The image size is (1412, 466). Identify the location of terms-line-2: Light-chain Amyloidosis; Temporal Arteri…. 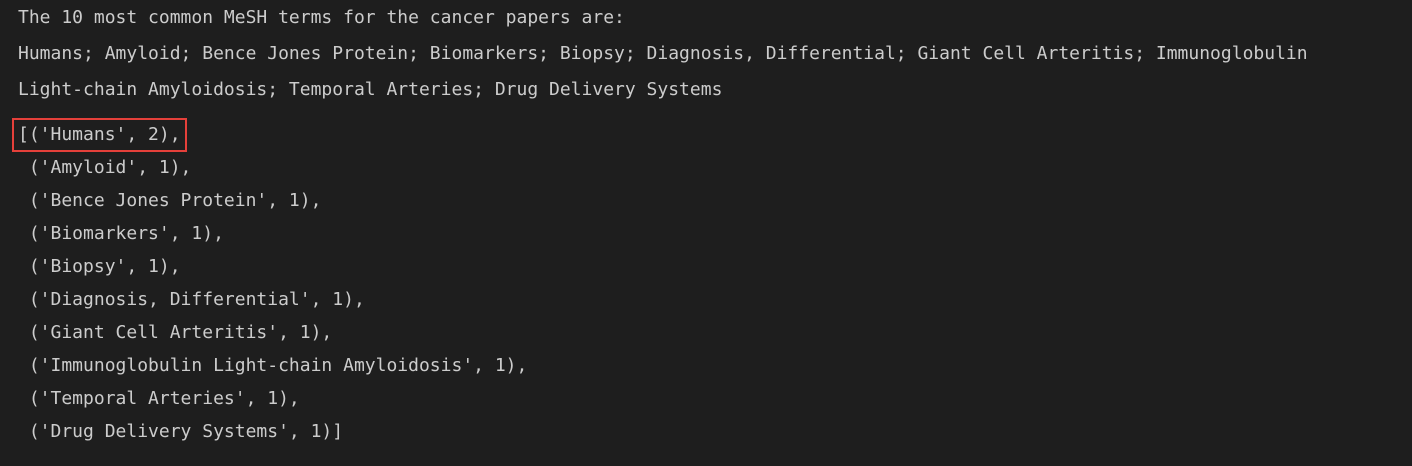
(370, 89).